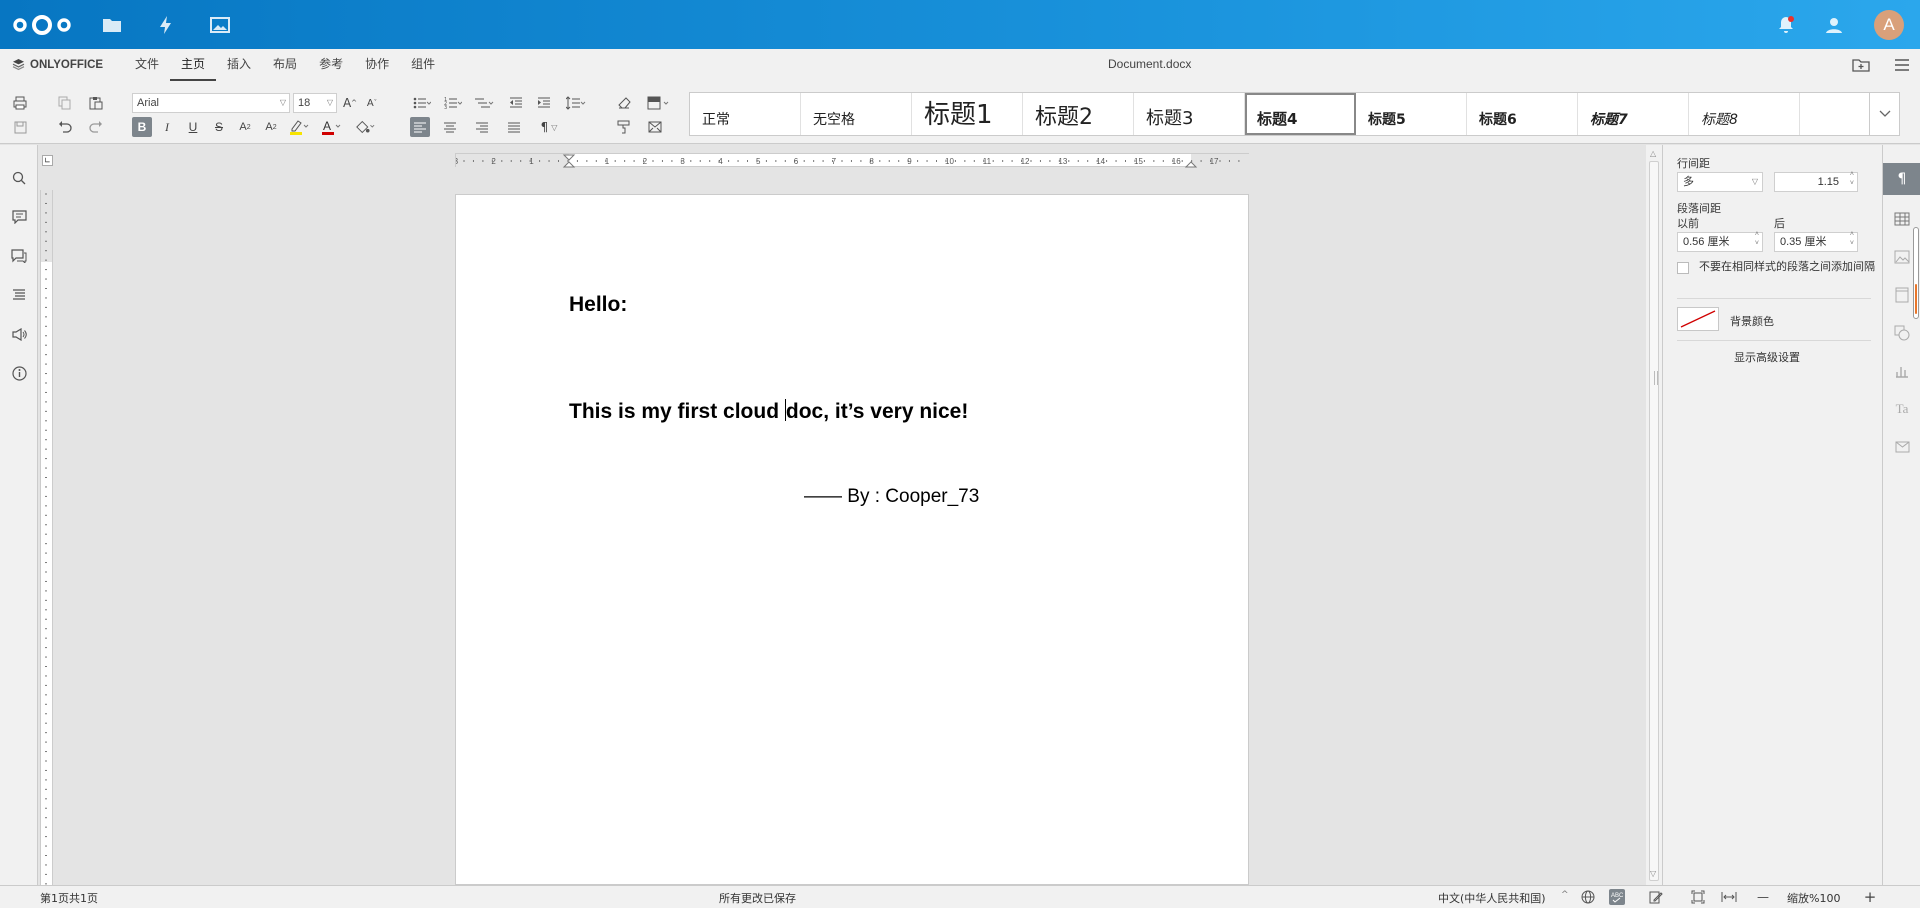  What do you see at coordinates (1565, 895) in the screenshot?
I see `language-expand-icon: ^` at bounding box center [1565, 895].